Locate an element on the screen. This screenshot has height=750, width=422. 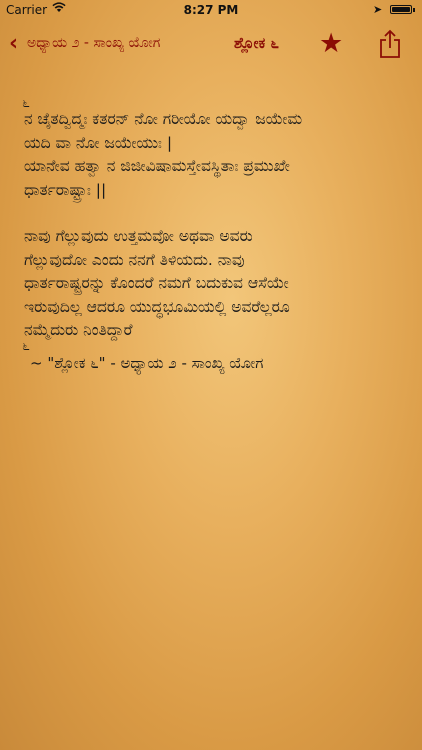
verse-marker-bottom: ೬ is located at coordinates (26, 346).